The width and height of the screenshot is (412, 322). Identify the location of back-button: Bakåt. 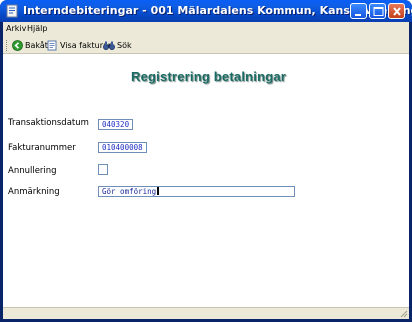
(30, 45).